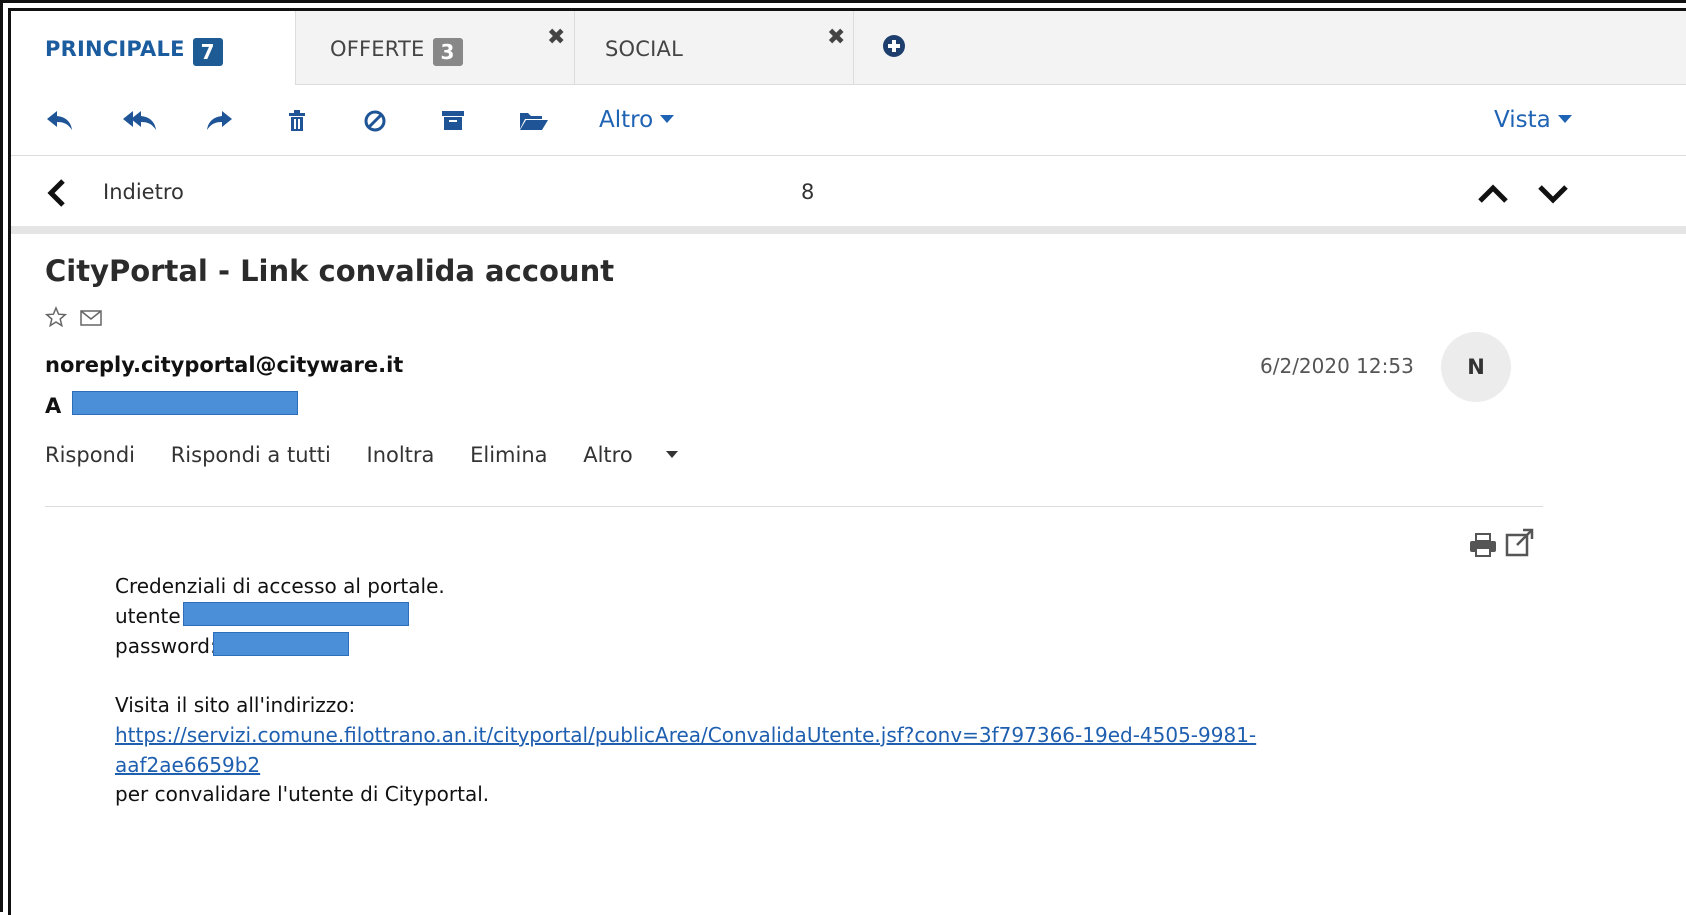 This screenshot has height=915, width=1686. I want to click on forward-icon, so click(218, 121).